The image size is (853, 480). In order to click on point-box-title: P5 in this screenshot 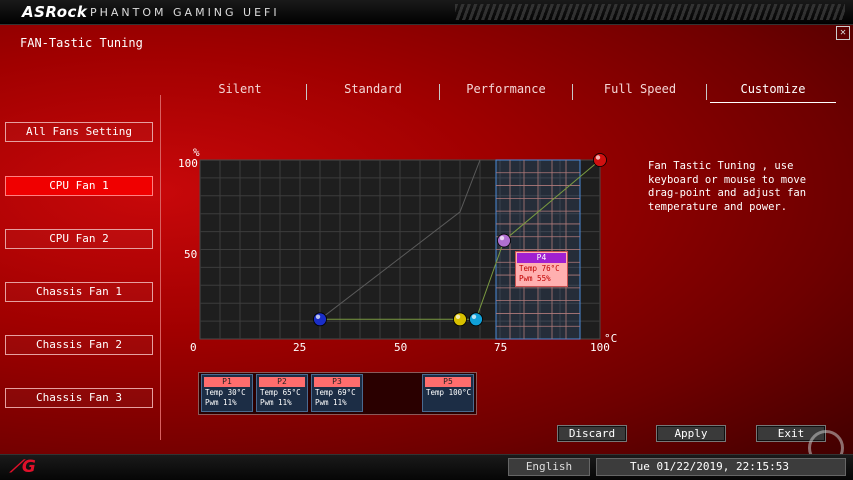, I will do `click(448, 382)`.